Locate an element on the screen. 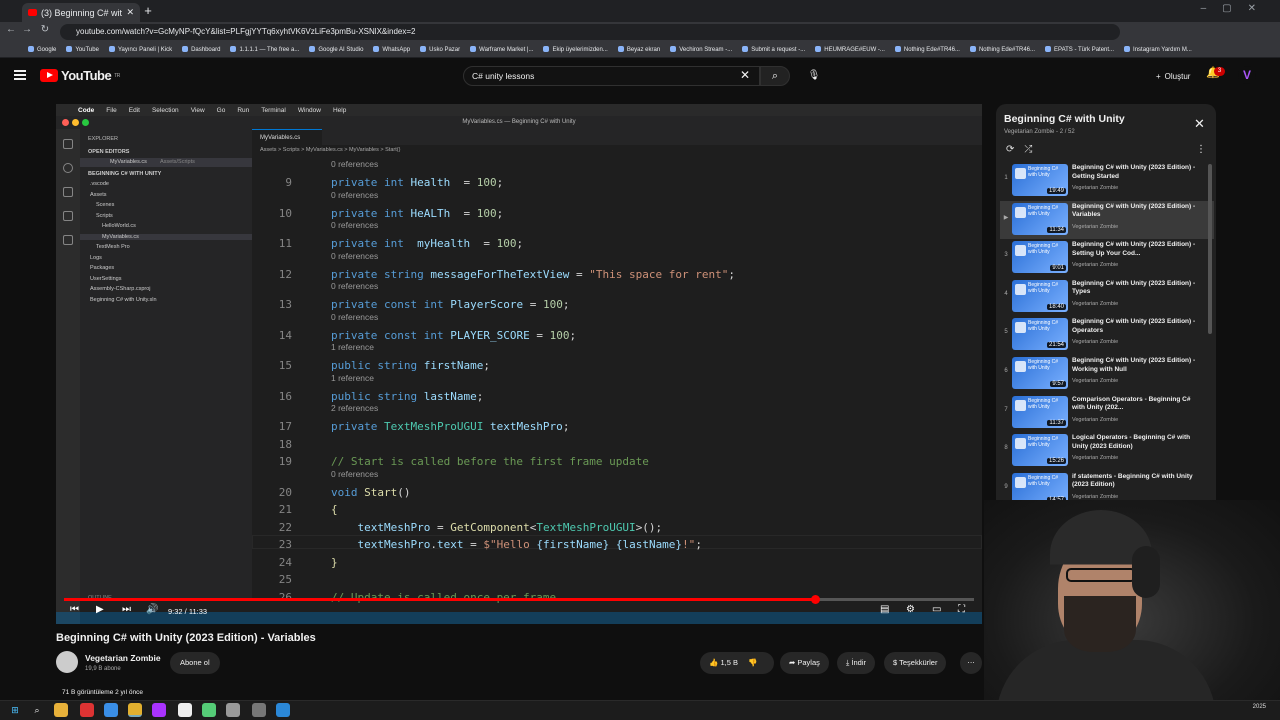  search-input: C# unity lessons is located at coordinates (611, 76).